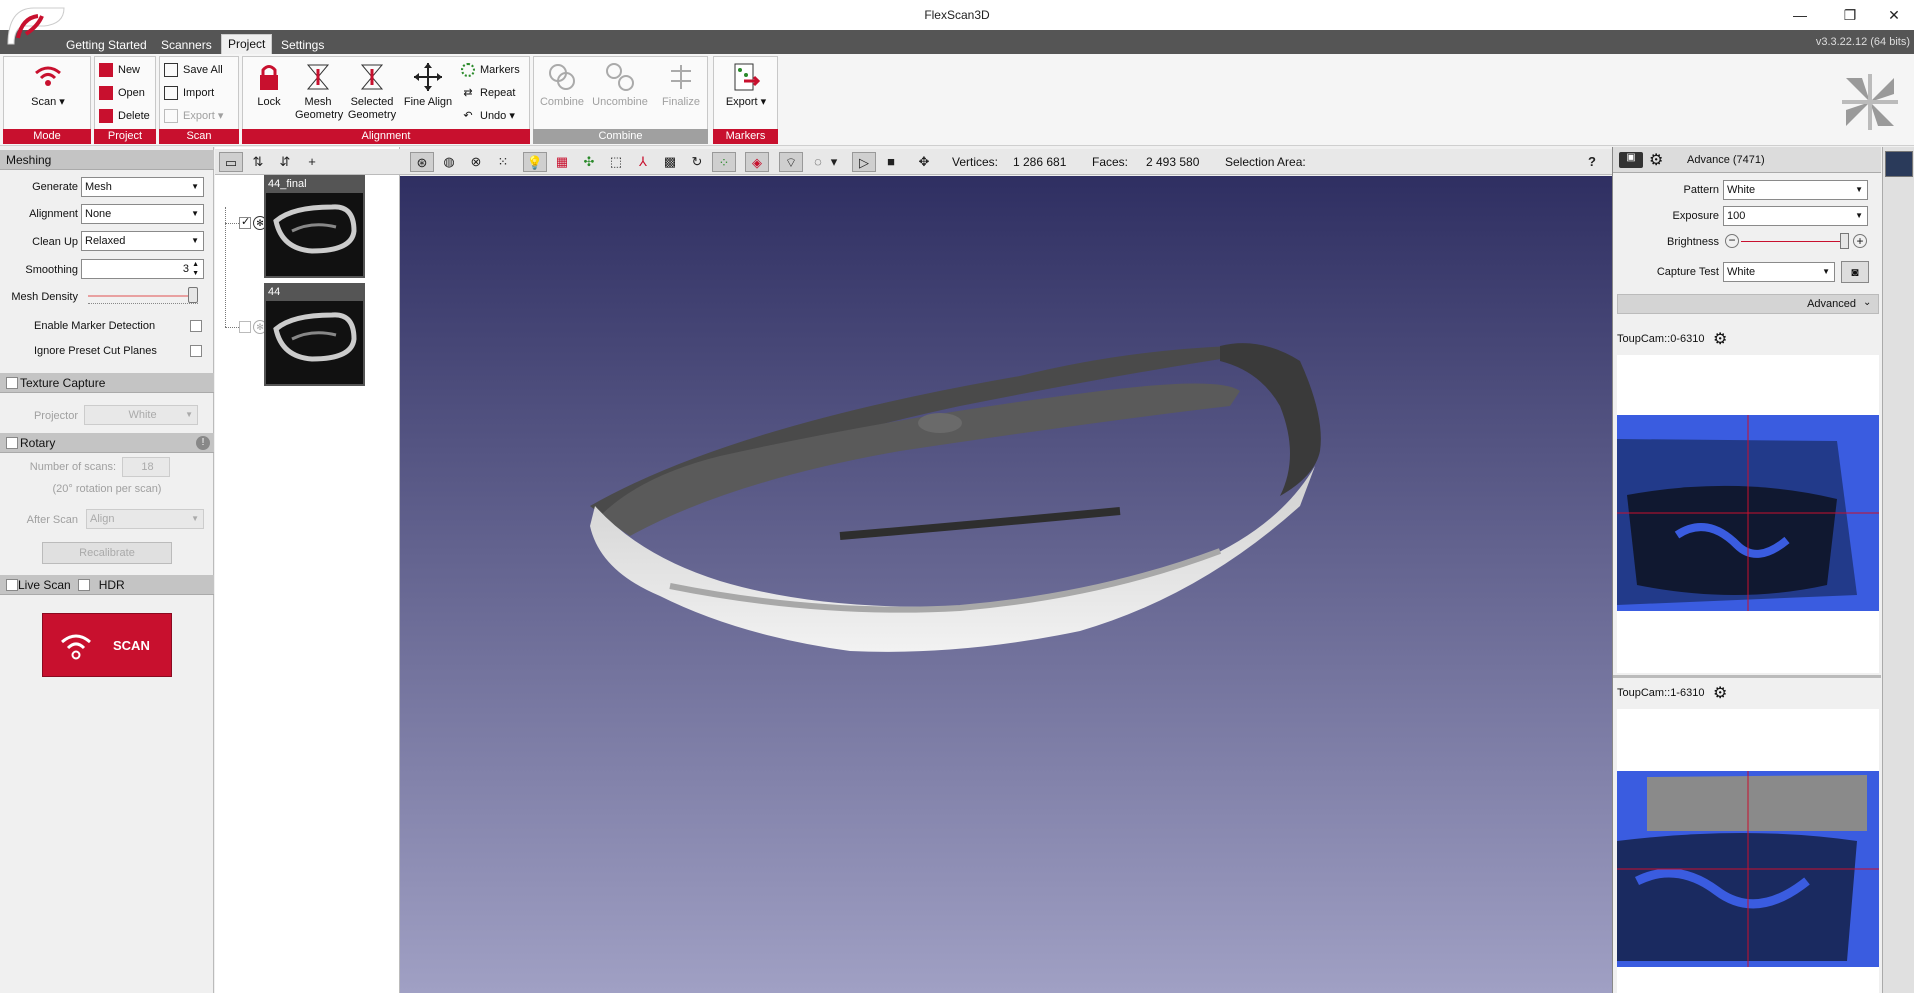  What do you see at coordinates (312, 162) in the screenshot?
I see `add-icon: +` at bounding box center [312, 162].